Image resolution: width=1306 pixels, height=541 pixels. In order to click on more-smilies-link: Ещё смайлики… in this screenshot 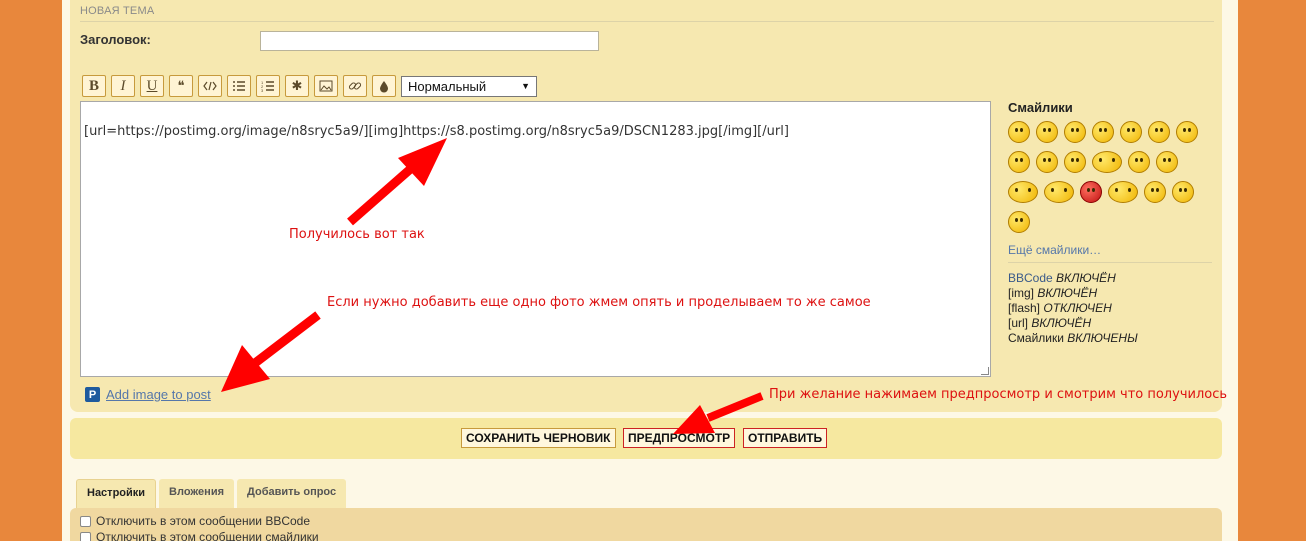, I will do `click(1110, 250)`.